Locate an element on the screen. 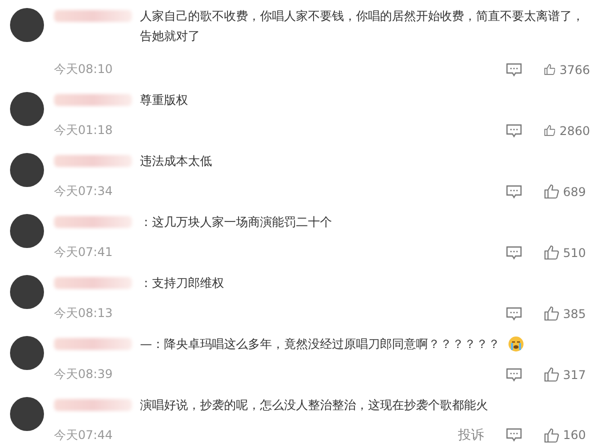  comment-text: ：支持刀郎维权 is located at coordinates (182, 283).